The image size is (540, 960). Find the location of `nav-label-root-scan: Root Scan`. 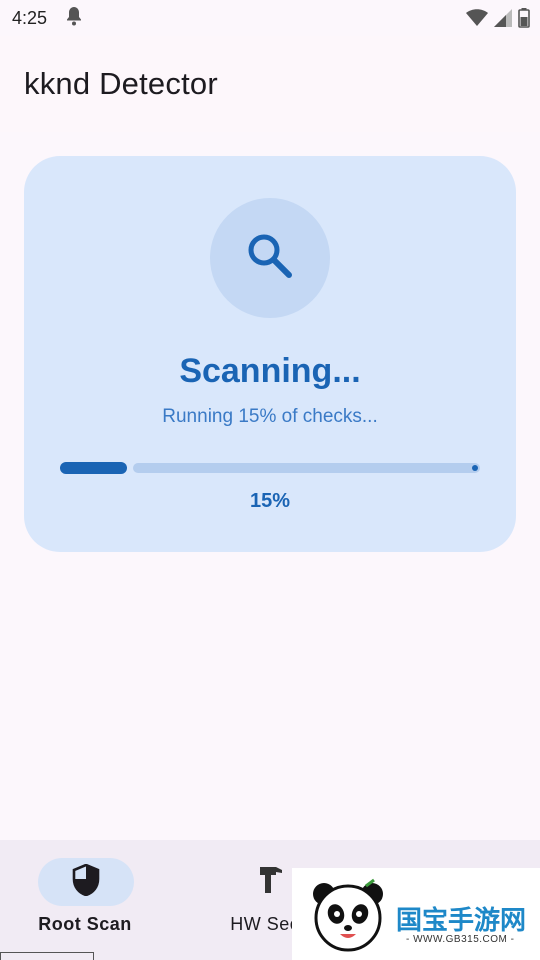

nav-label-root-scan: Root Scan is located at coordinates (85, 924).